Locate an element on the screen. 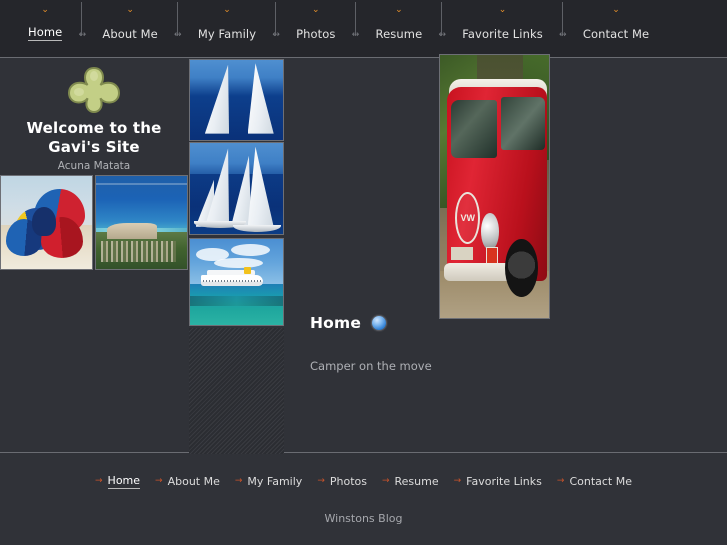 The image size is (727, 545). umbrella-shape is located at coordinates (43, 221).